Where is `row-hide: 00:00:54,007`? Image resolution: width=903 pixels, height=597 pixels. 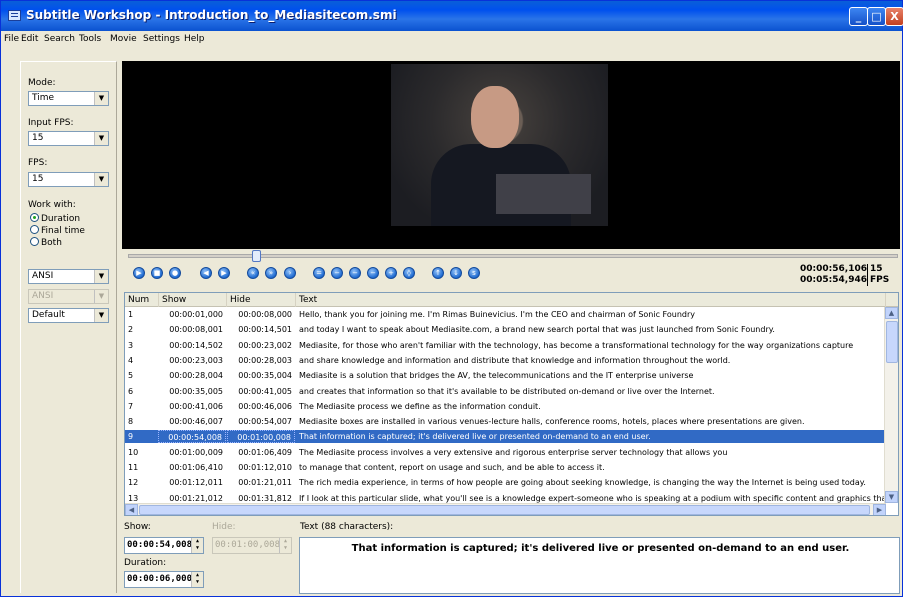
row-hide: 00:00:54,007 is located at coordinates (265, 422).